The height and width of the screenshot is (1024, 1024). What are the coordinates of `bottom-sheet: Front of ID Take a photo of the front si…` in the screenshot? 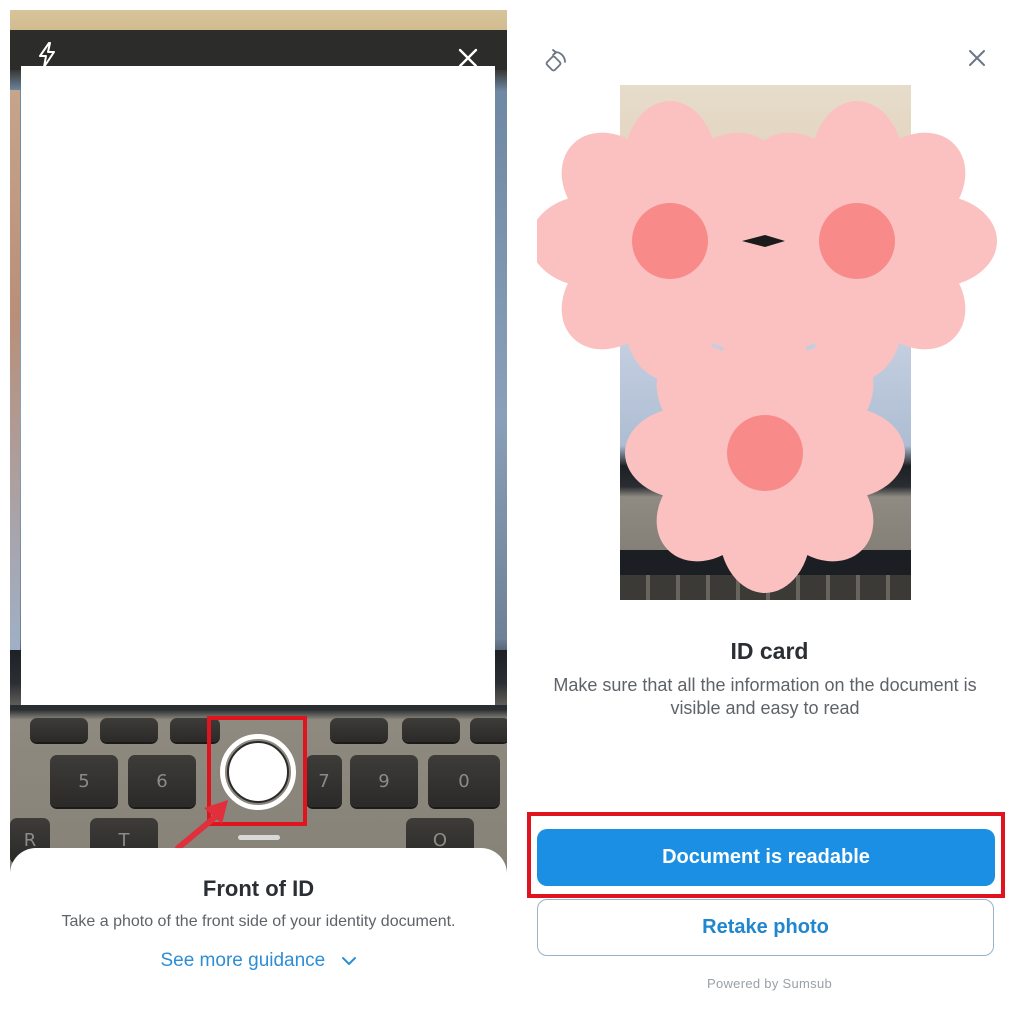 It's located at (258, 936).